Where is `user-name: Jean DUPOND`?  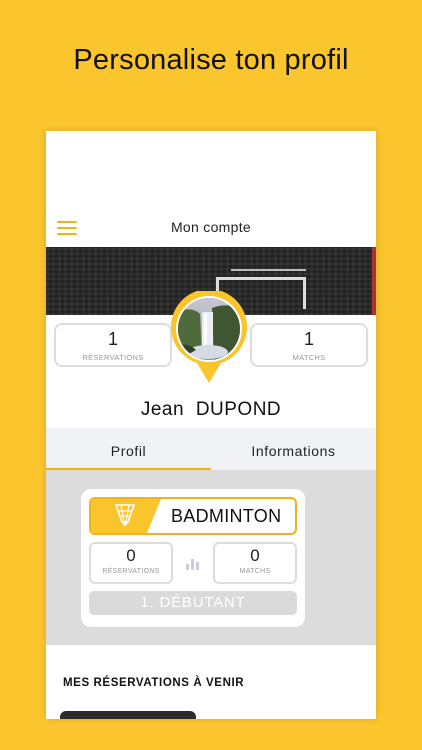 user-name: Jean DUPOND is located at coordinates (211, 410).